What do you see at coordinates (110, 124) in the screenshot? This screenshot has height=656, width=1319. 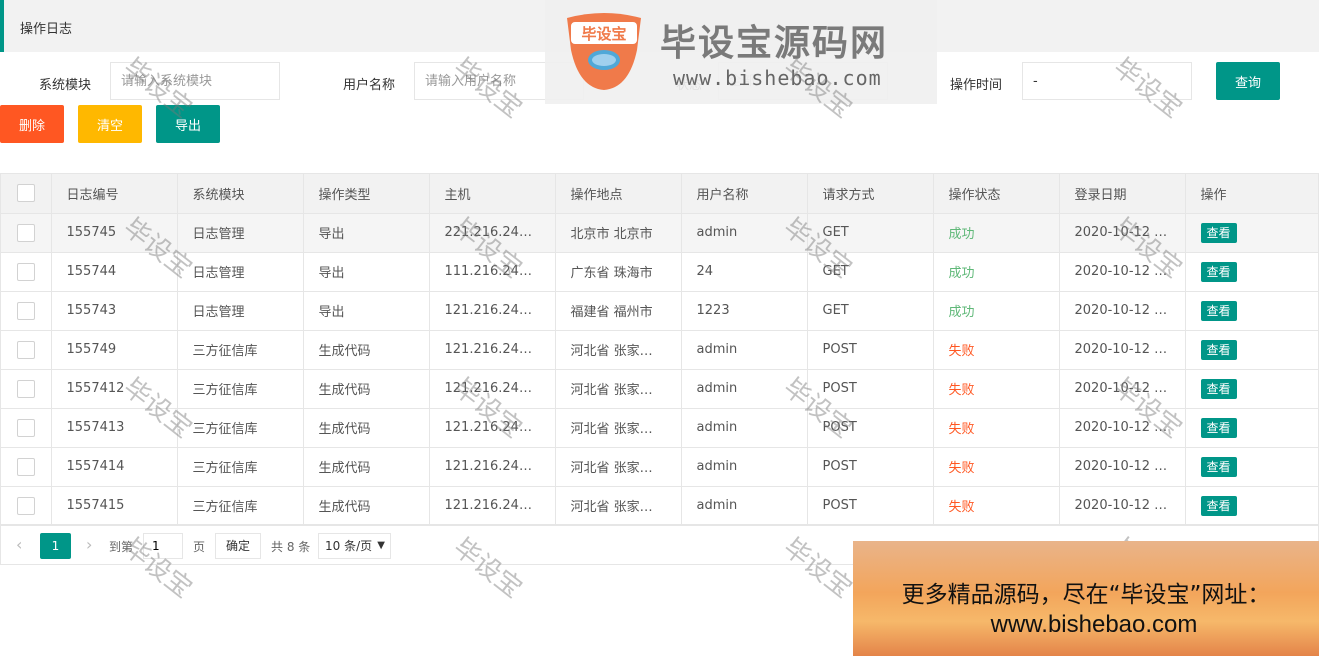 I see `clear-button: 清空` at bounding box center [110, 124].